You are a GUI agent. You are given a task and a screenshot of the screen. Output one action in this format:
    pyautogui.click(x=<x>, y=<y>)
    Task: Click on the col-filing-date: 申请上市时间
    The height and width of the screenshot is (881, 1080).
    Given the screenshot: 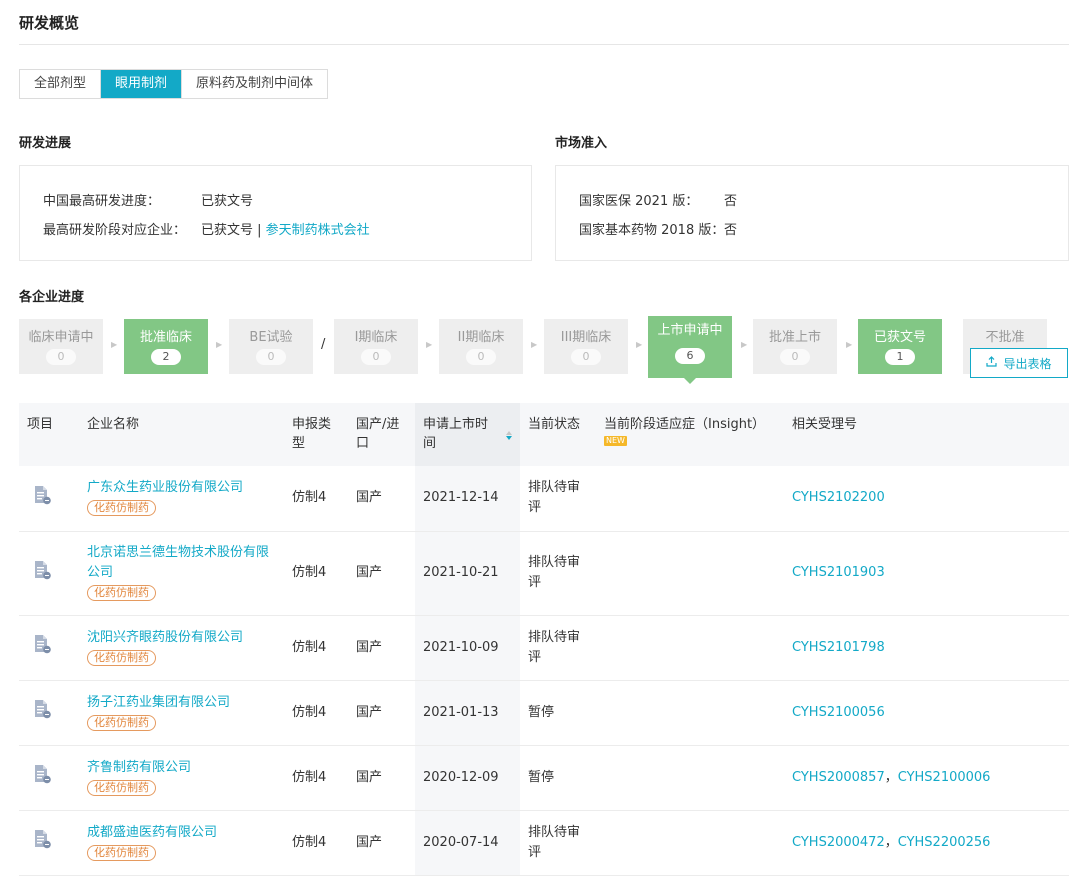 What is the action you would take?
    pyautogui.click(x=467, y=434)
    